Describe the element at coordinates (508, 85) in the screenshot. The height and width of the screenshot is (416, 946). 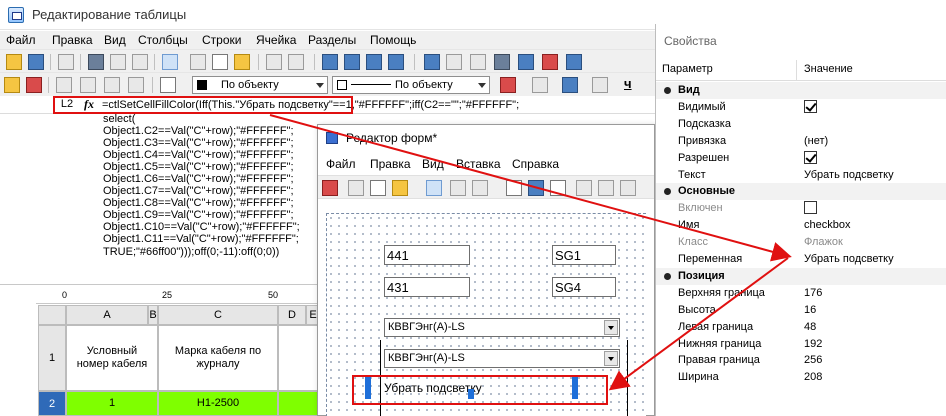
I see `line-color-icon` at that location.